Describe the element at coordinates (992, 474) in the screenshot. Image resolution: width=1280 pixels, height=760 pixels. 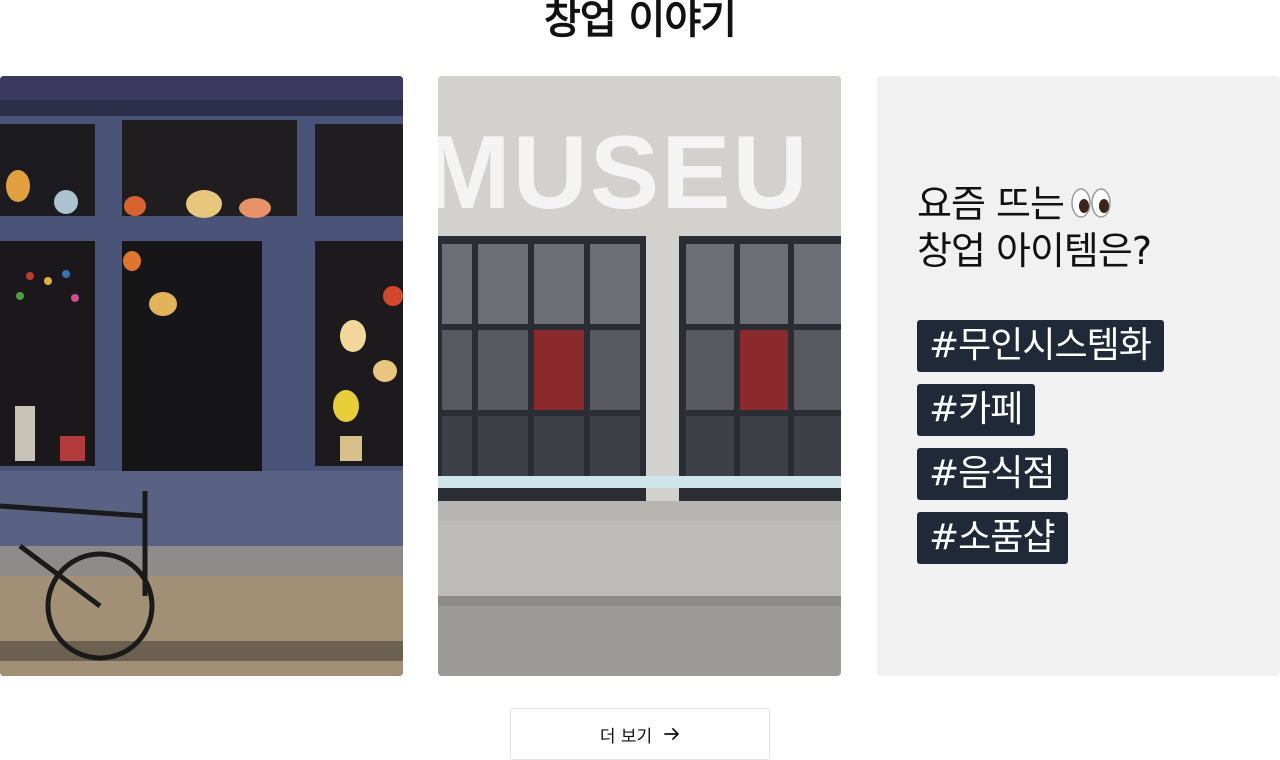
I see `hashtag-restaurant: #음식점` at that location.